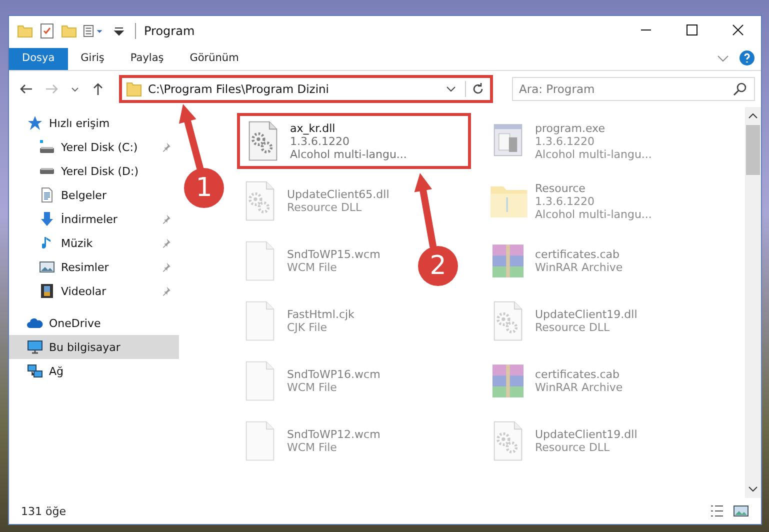  Describe the element at coordinates (94, 123) in the screenshot. I see `sidebar-item: Hızlı erişim` at that location.